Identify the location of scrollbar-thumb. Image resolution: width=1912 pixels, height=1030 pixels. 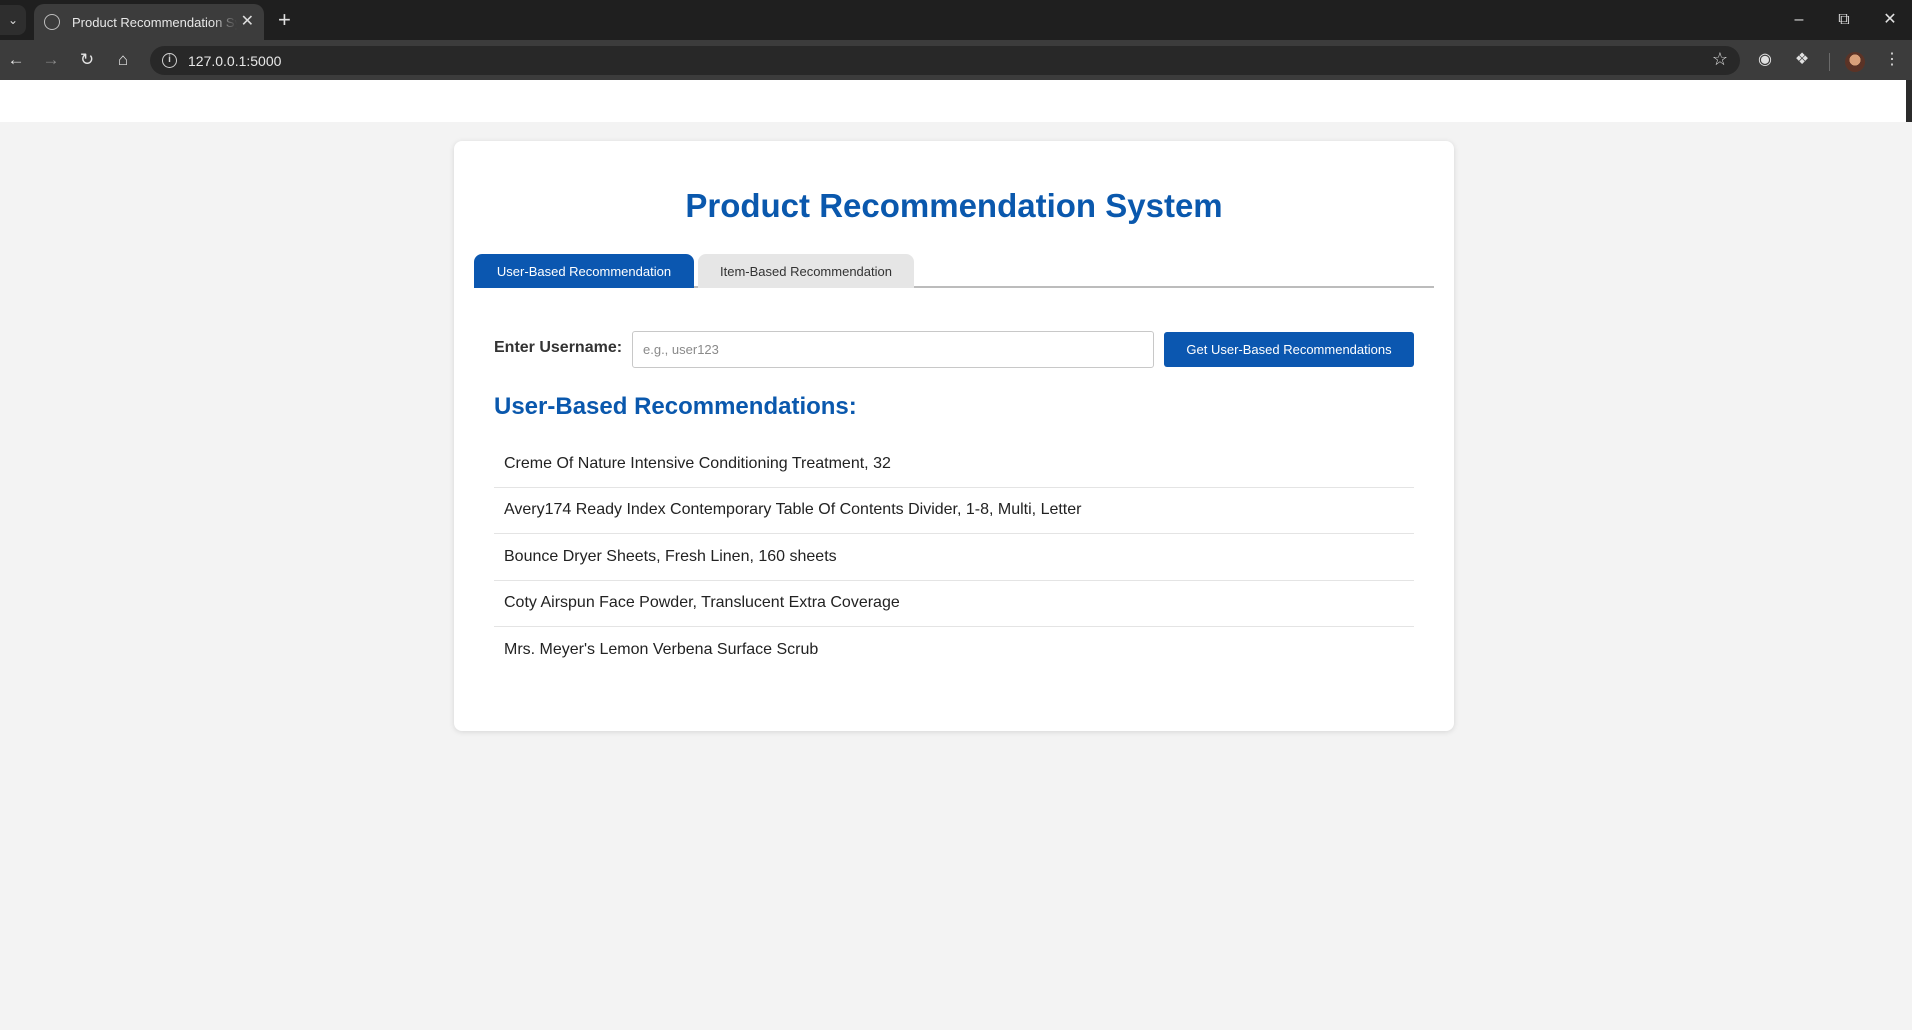
(1909, 101).